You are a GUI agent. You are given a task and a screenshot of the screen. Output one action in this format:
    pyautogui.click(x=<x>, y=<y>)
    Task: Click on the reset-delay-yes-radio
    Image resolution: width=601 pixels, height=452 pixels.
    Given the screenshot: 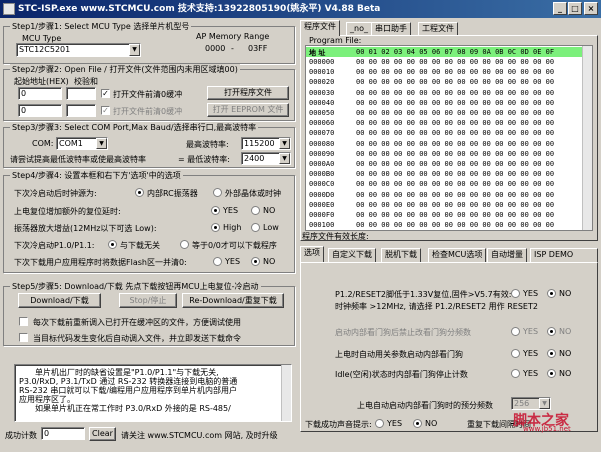 What is the action you would take?
    pyautogui.click(x=215, y=210)
    